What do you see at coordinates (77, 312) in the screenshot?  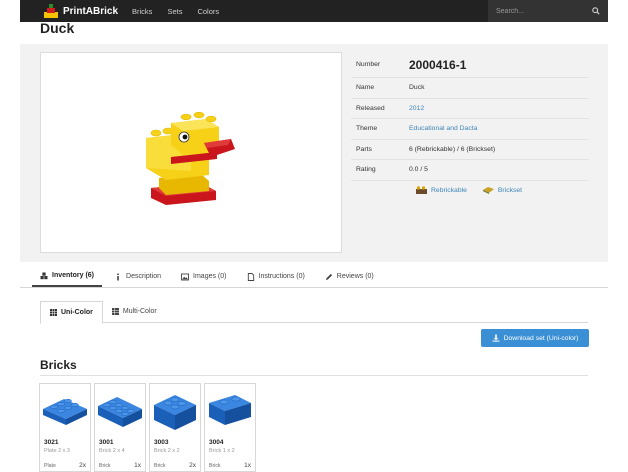 I see `subtab-label: Uni-Color` at bounding box center [77, 312].